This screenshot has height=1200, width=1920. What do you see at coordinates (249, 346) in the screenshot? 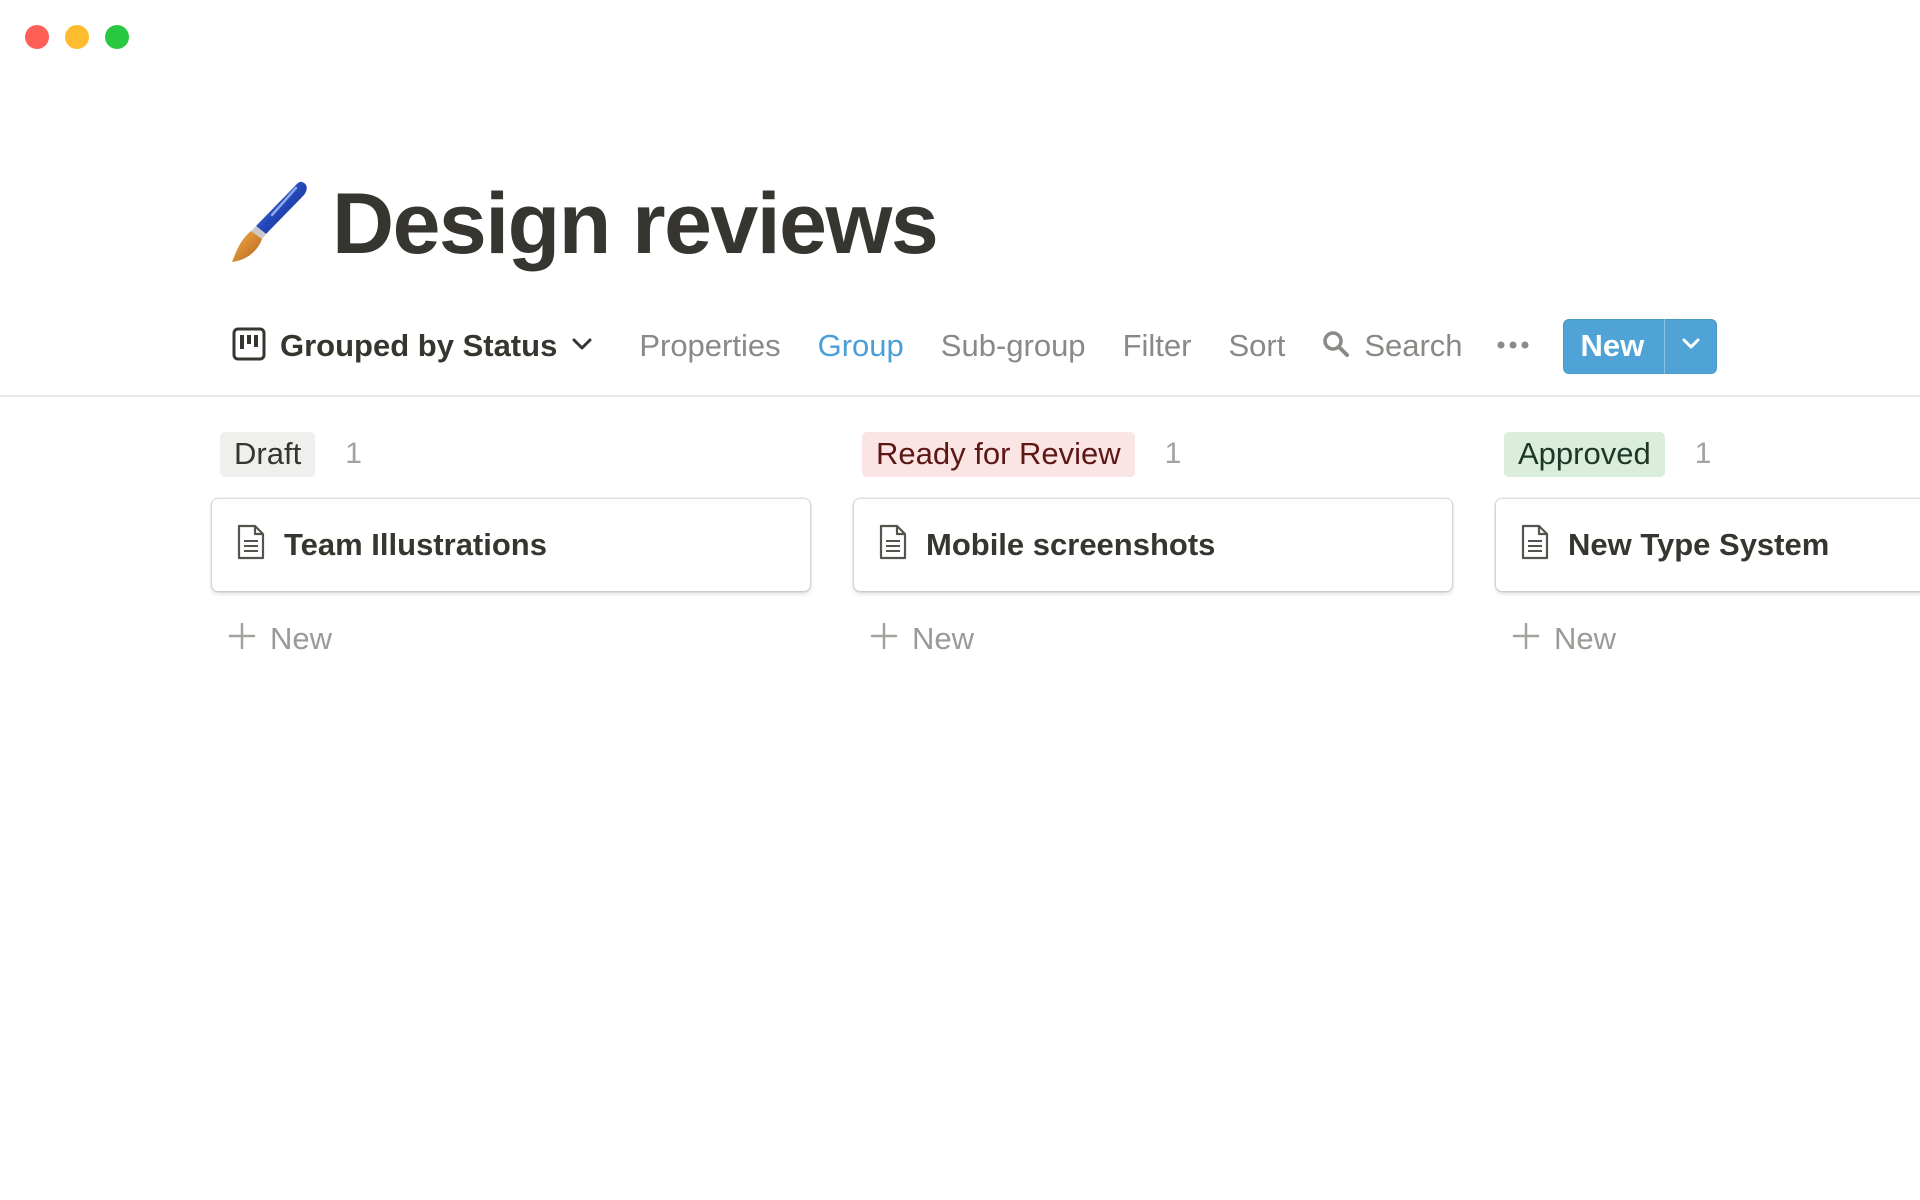
I see `board-view-icon` at bounding box center [249, 346].